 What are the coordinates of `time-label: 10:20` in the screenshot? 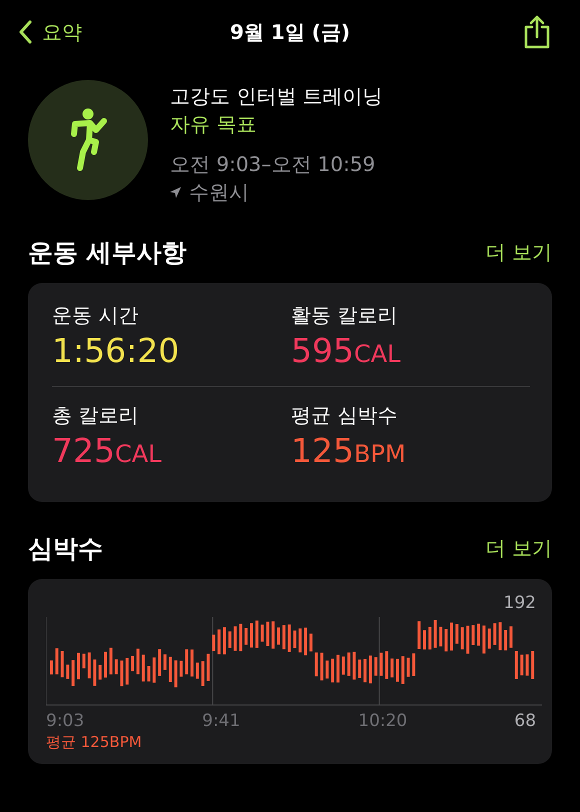 It's located at (383, 721).